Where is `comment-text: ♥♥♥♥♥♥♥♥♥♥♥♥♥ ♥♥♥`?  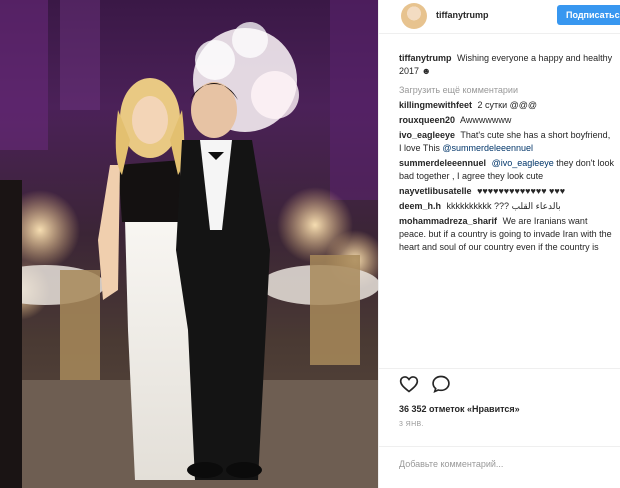
comment-text: ♥♥♥♥♥♥♥♥♥♥♥♥♥ ♥♥♥ is located at coordinates (521, 191).